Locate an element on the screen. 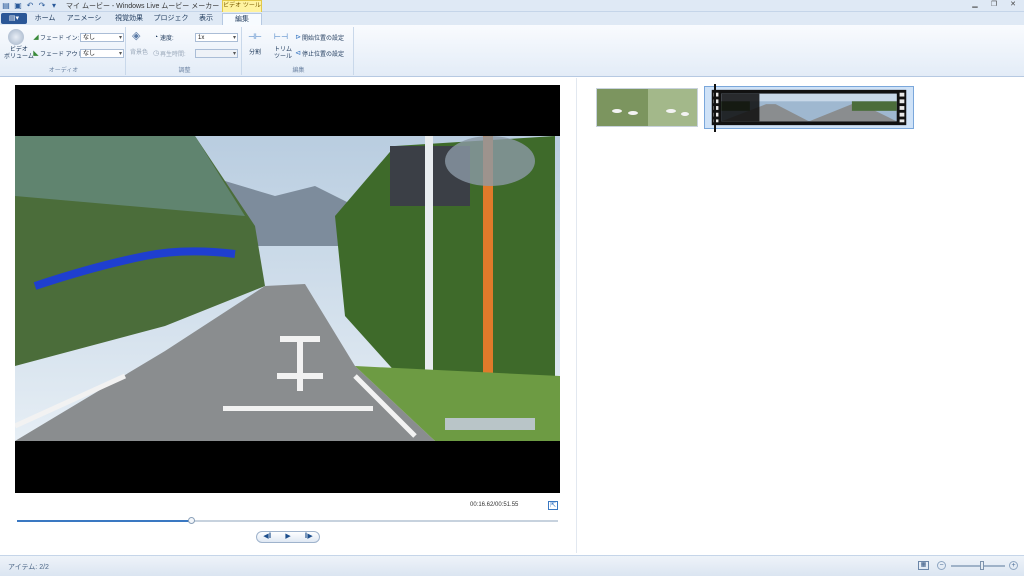 The height and width of the screenshot is (576, 1024). background-color-button: 背景色 is located at coordinates (139, 51).